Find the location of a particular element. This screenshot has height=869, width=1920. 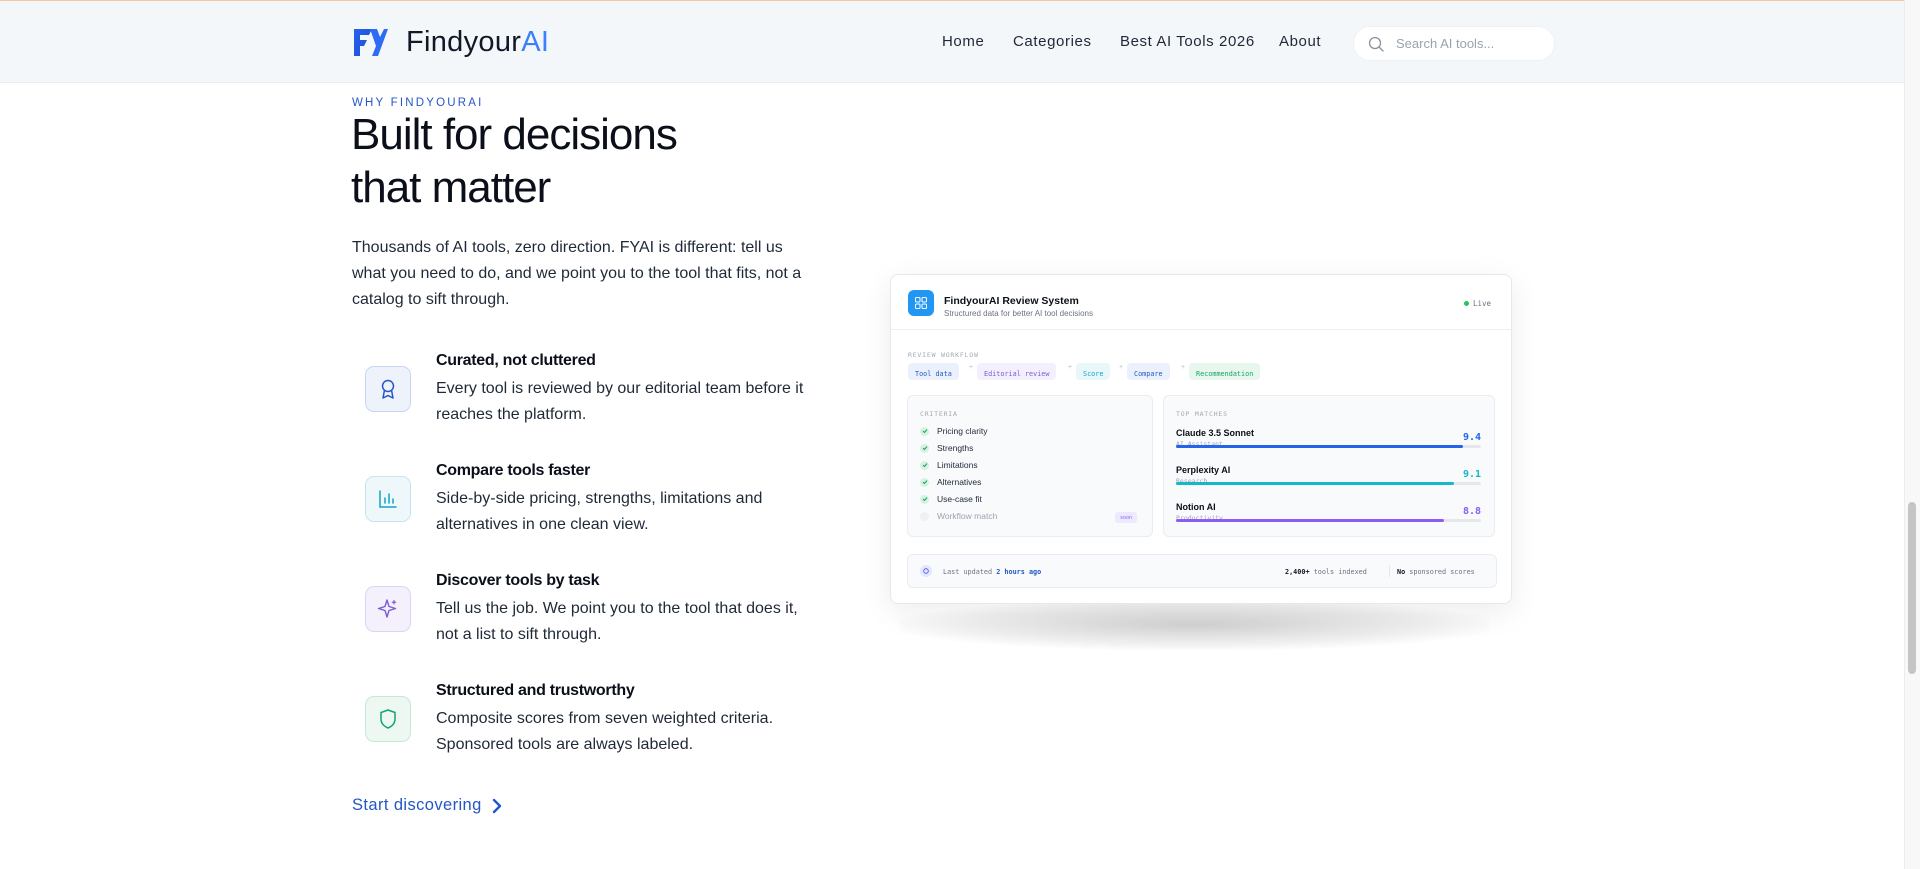

search-box is located at coordinates (1454, 43).